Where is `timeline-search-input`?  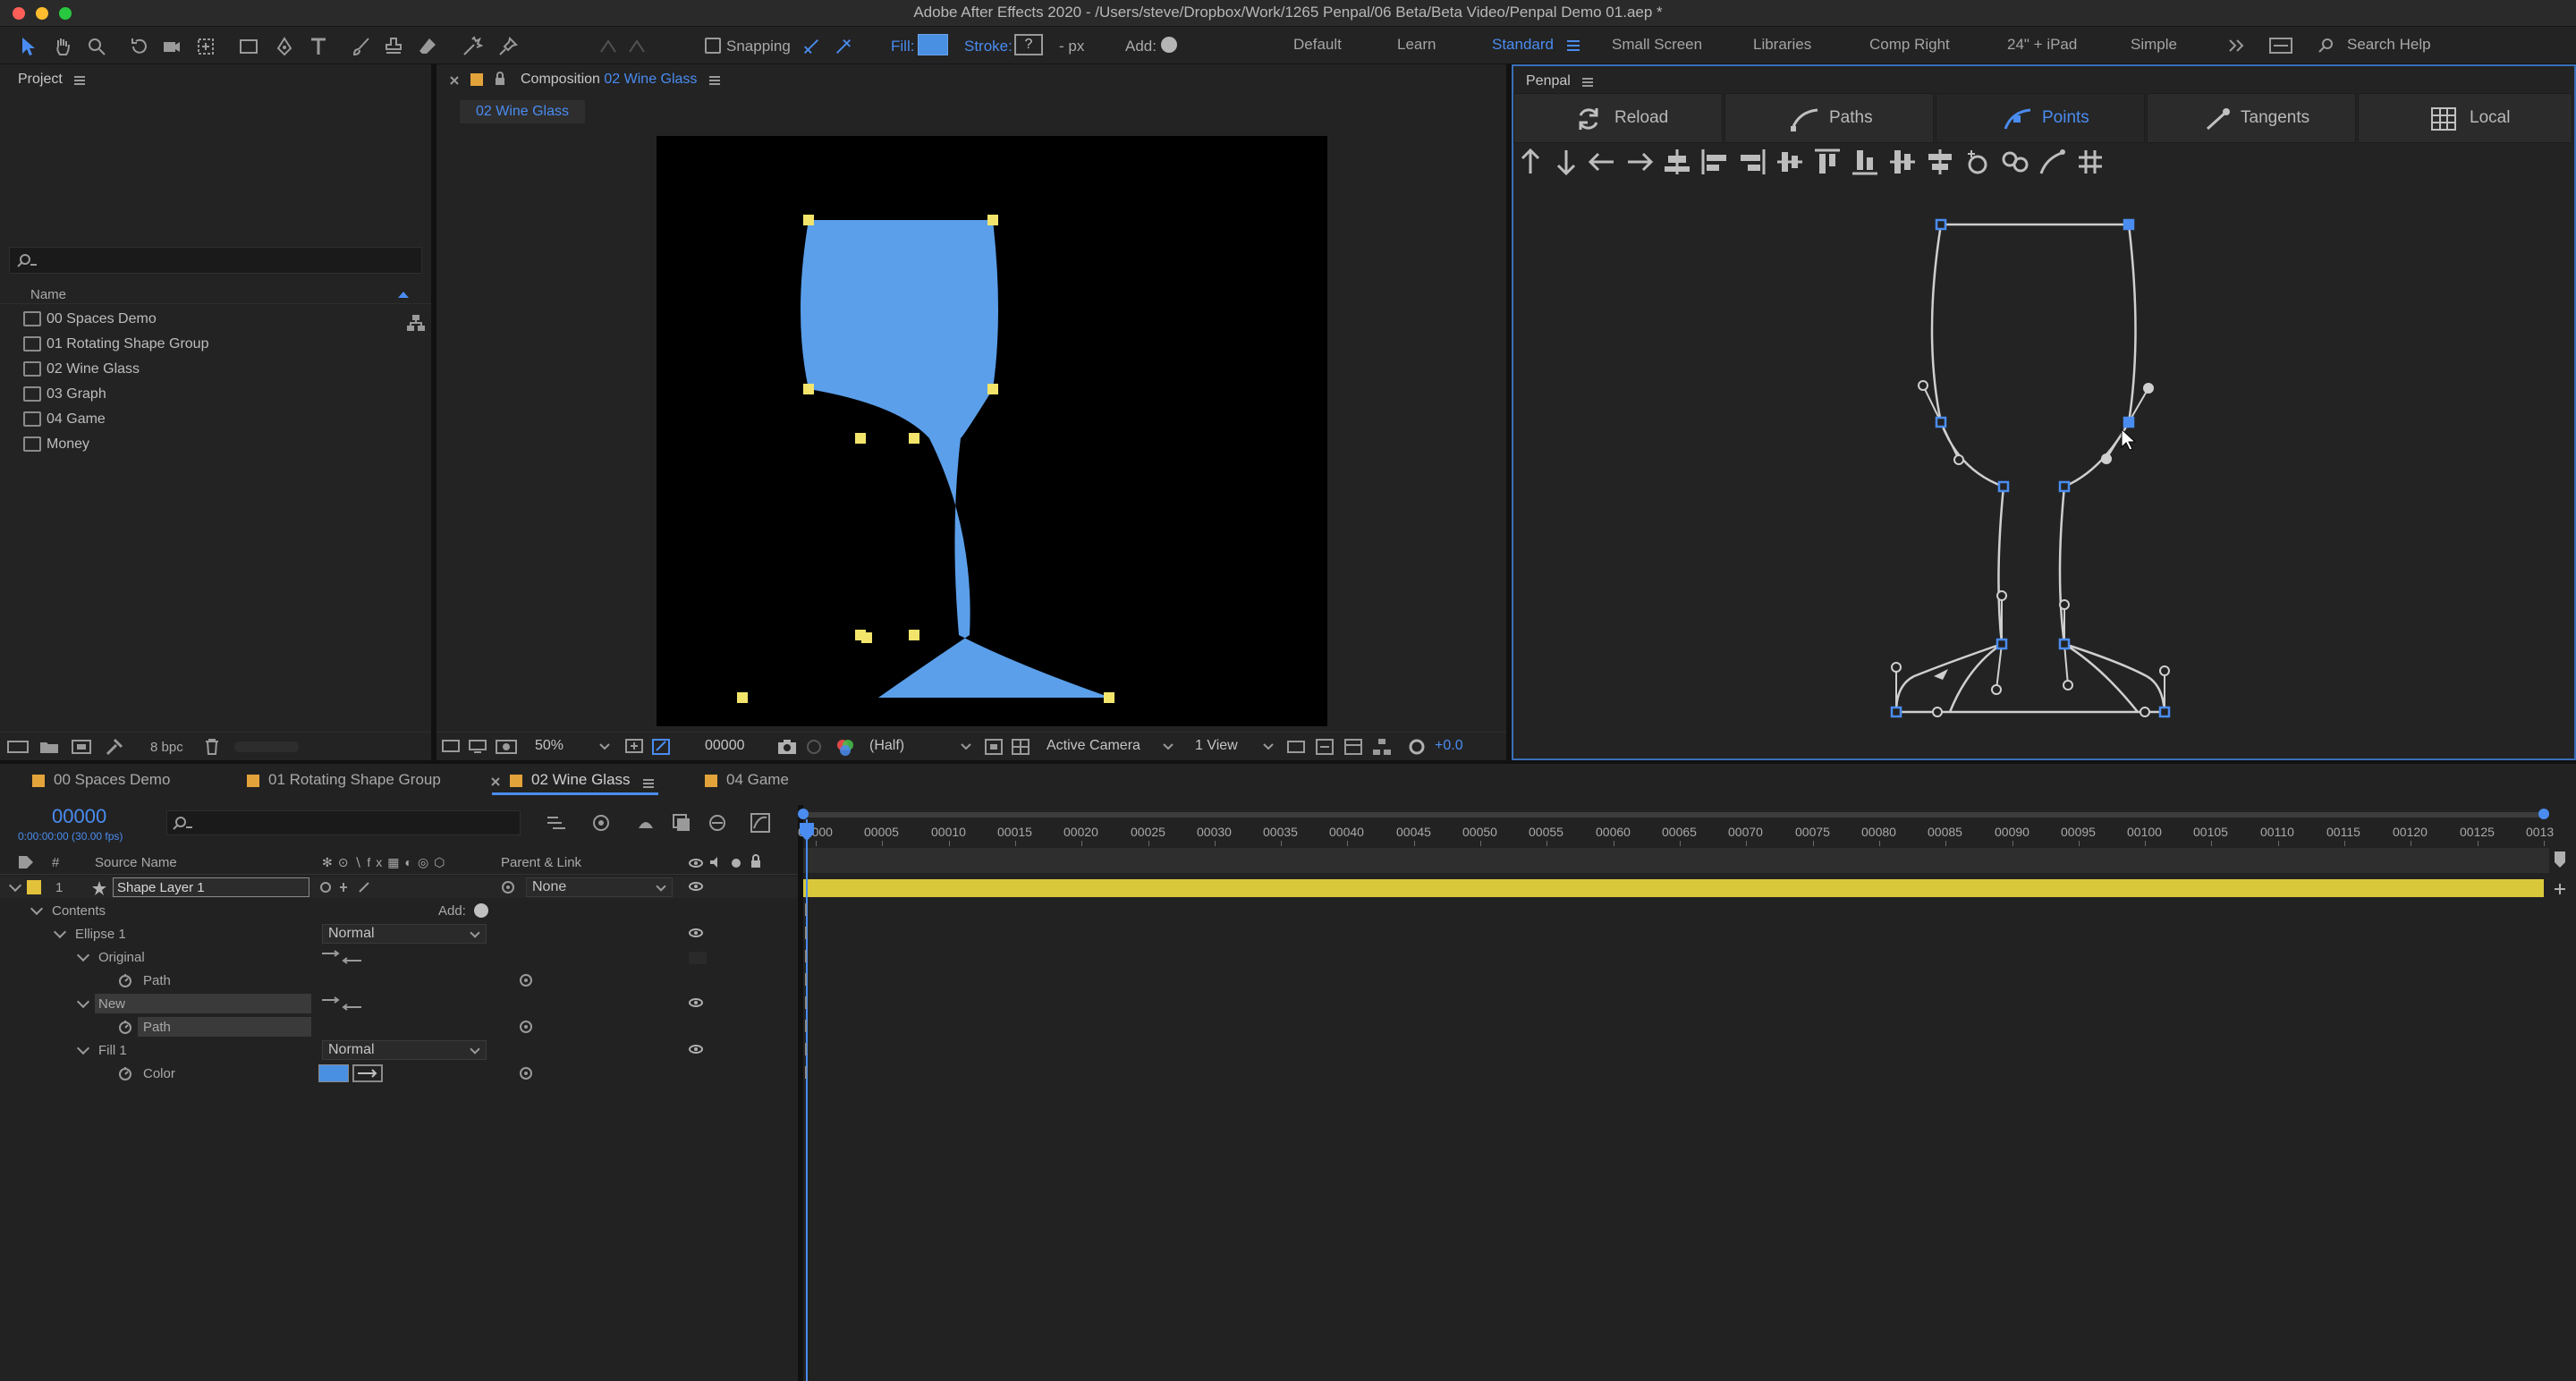 timeline-search-input is located at coordinates (343, 822).